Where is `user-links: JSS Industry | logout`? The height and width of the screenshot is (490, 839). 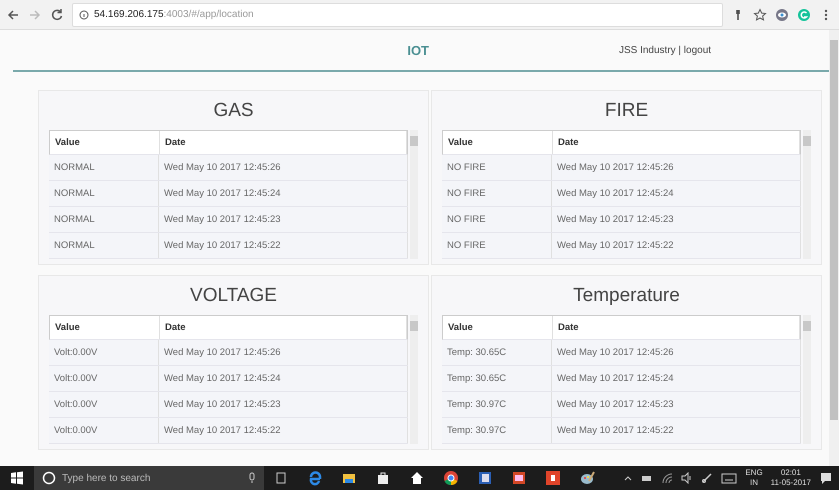
user-links: JSS Industry | logout is located at coordinates (665, 50).